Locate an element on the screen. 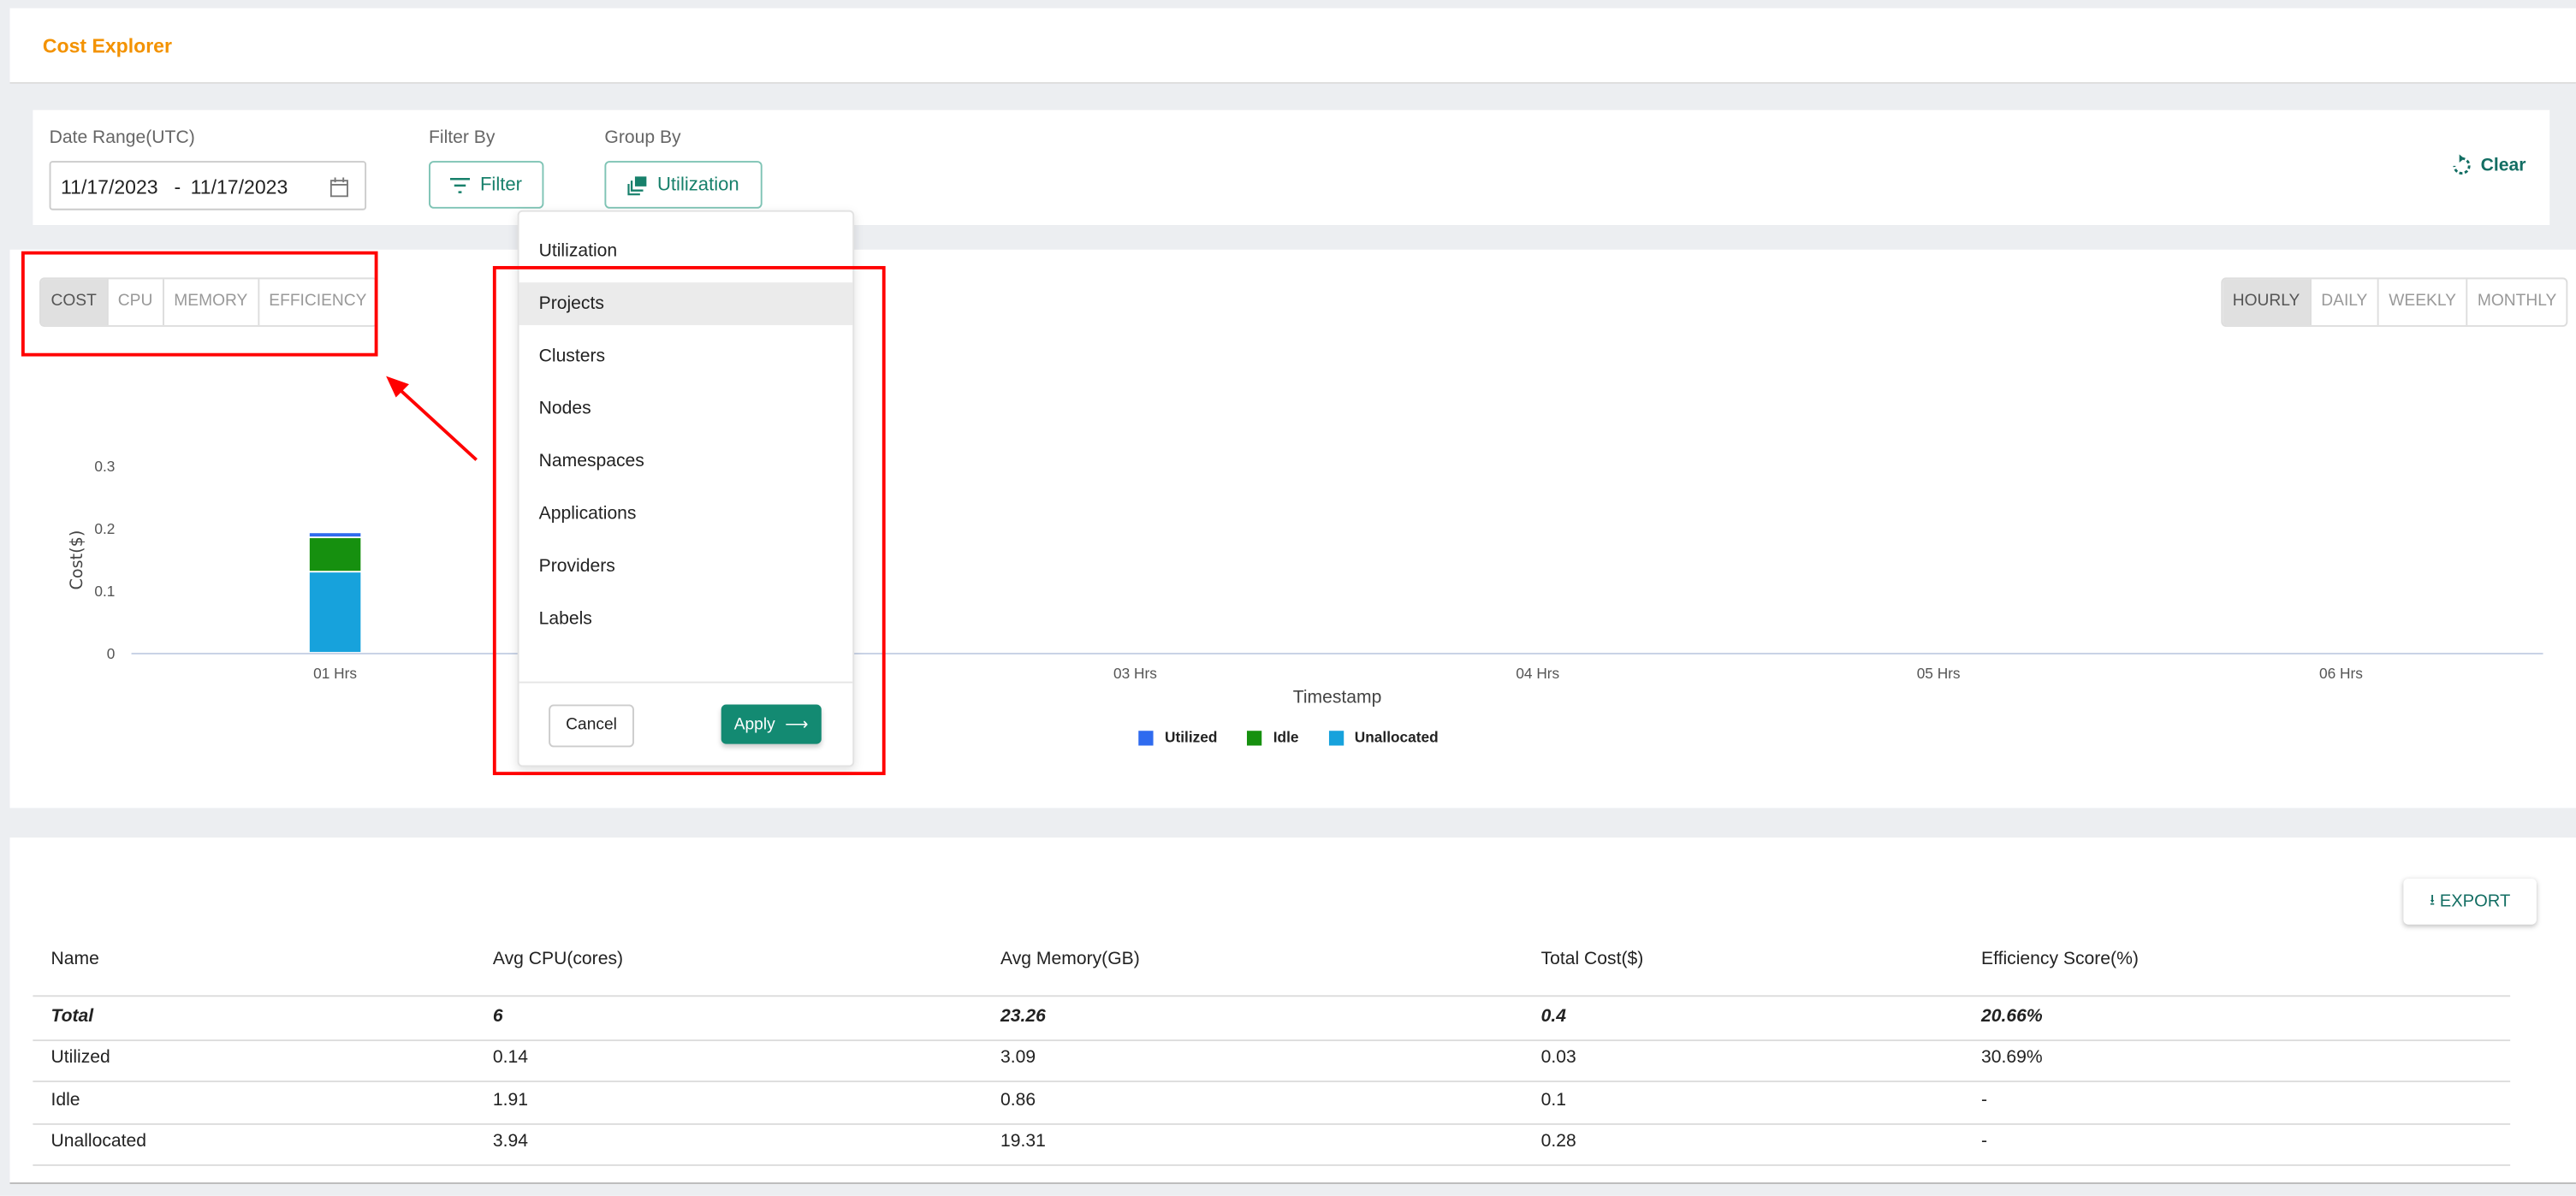 The height and width of the screenshot is (1196, 2576). table-cell: 3.09 is located at coordinates (1018, 1058).